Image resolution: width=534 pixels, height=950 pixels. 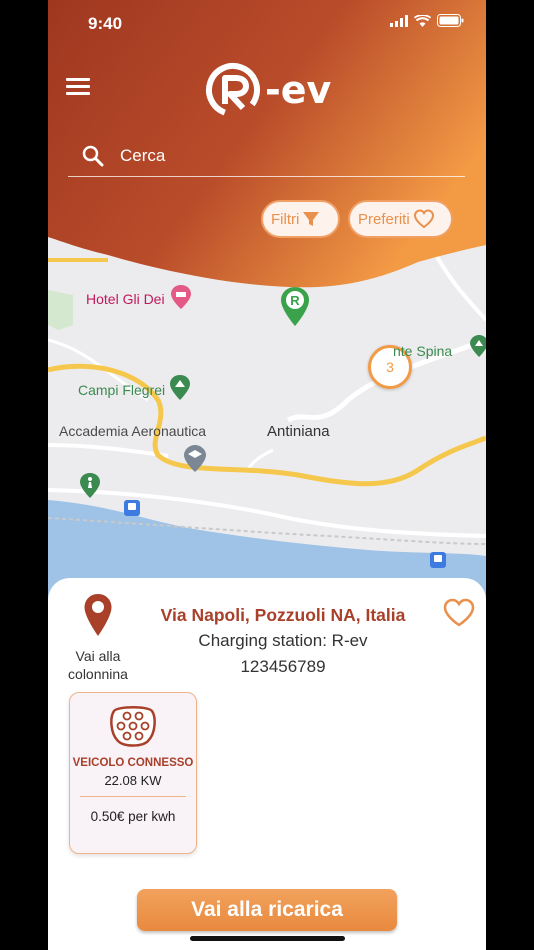 What do you see at coordinates (423, 219) in the screenshot?
I see `heart-icon` at bounding box center [423, 219].